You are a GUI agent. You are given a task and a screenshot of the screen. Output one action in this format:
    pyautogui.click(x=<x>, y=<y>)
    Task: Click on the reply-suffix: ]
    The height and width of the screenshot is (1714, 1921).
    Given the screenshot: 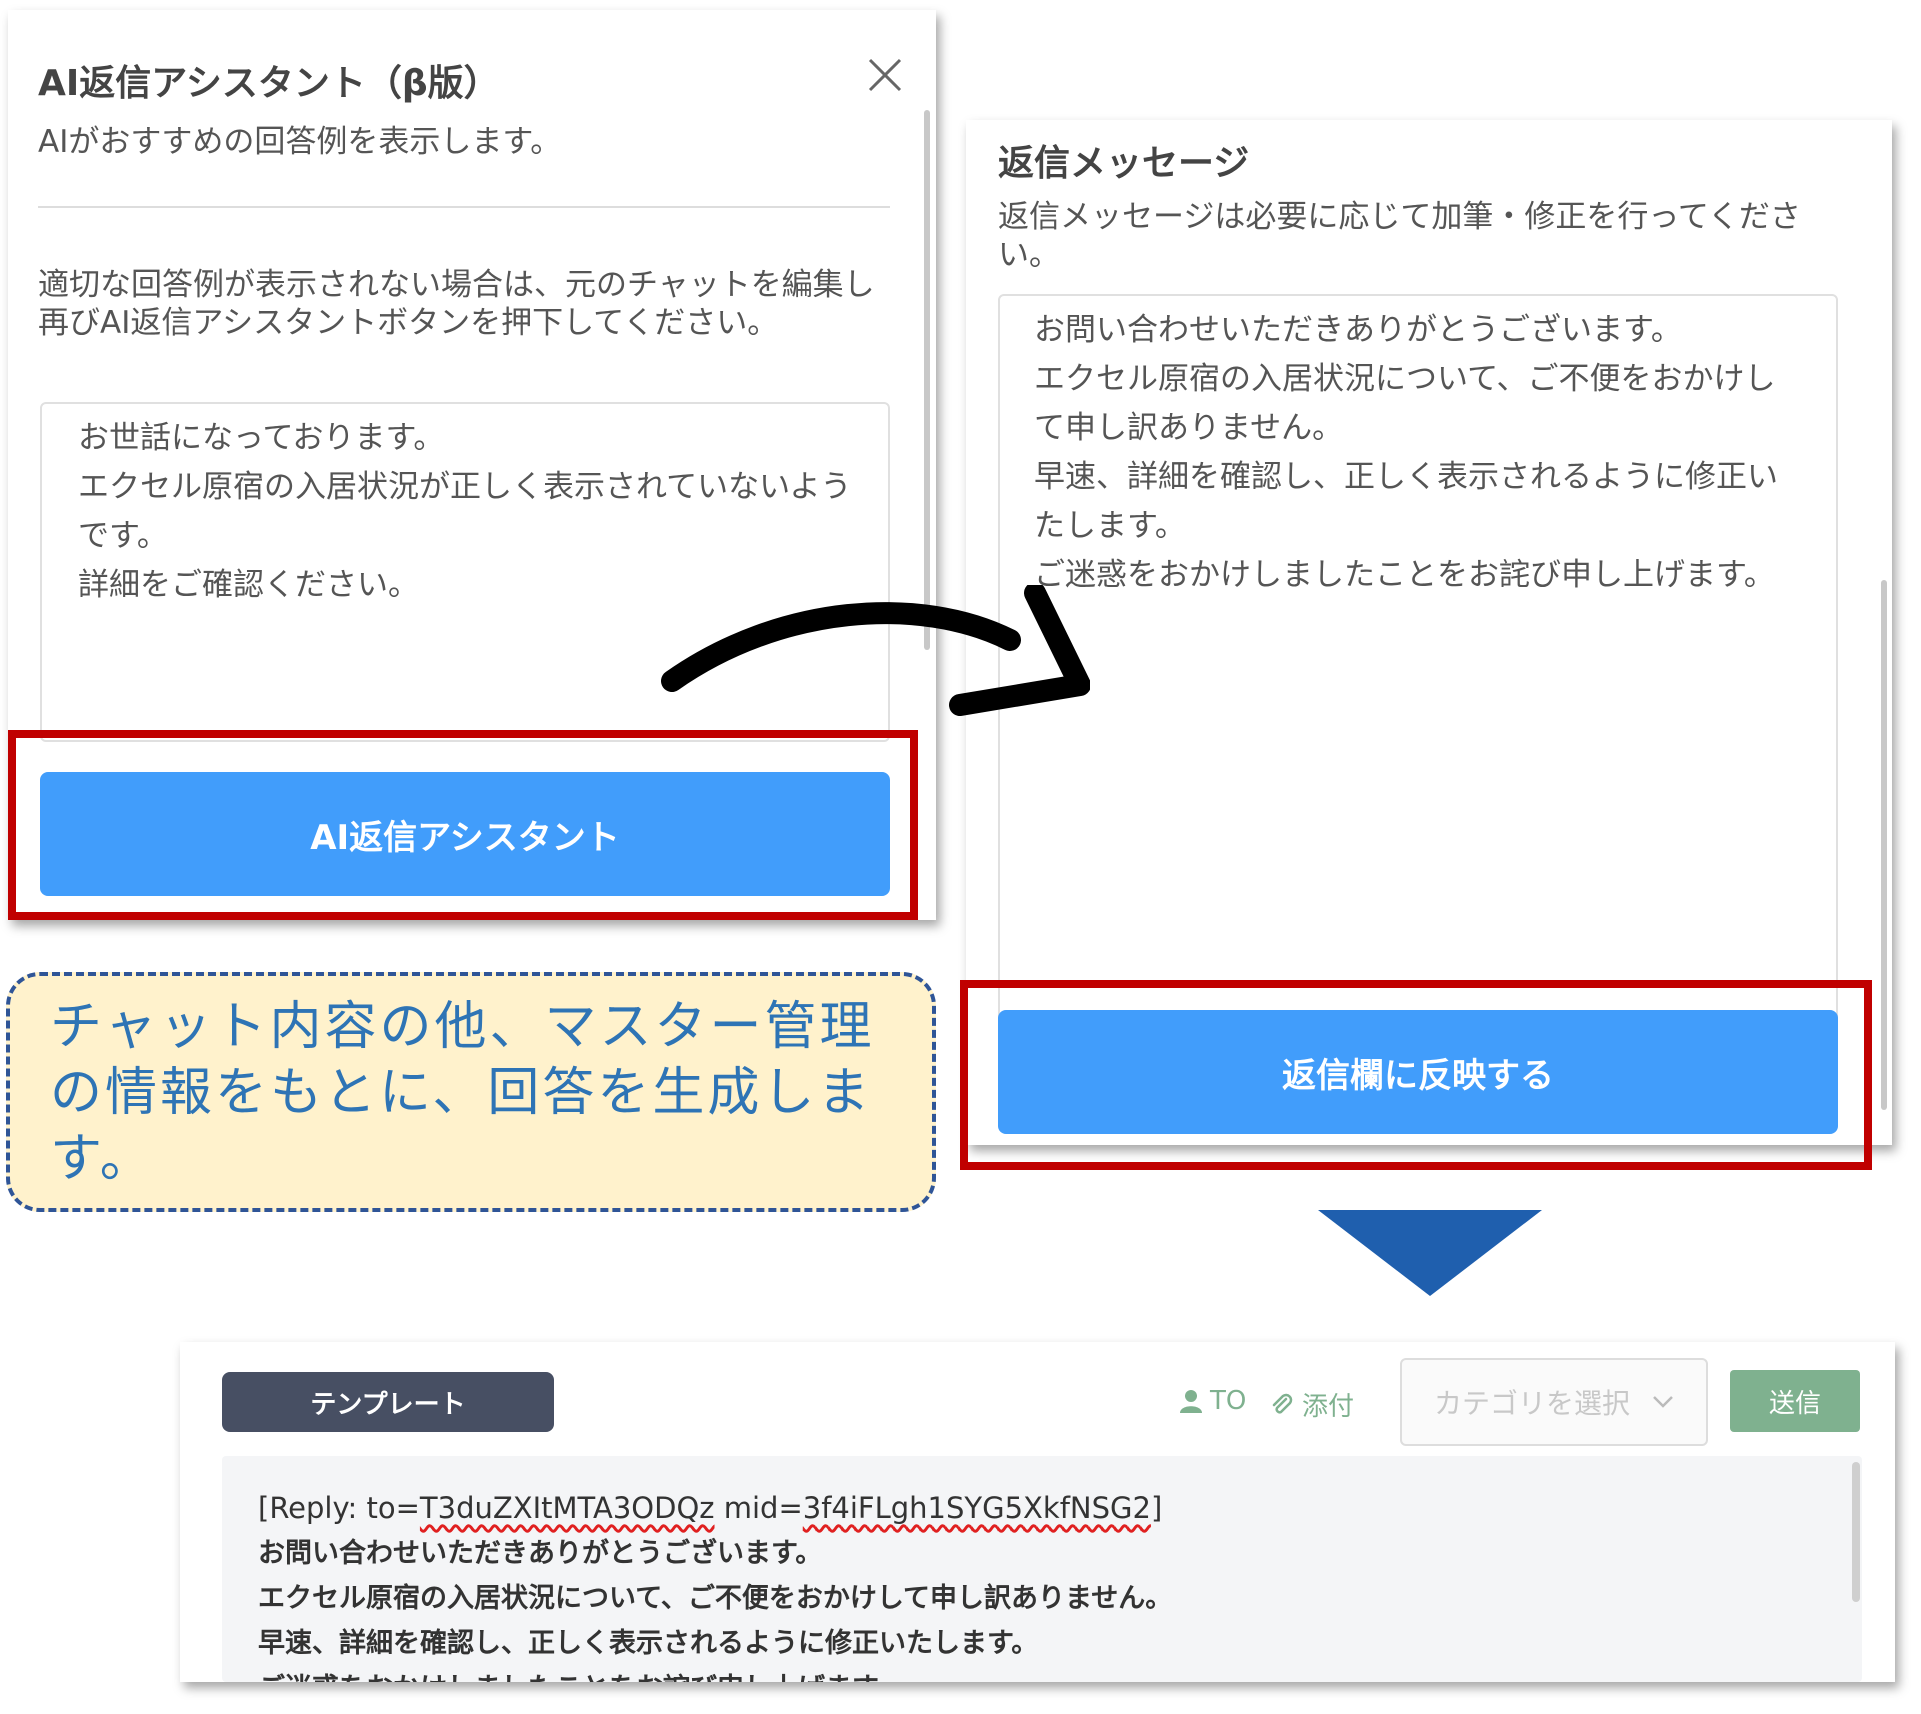 What is the action you would take?
    pyautogui.click(x=1156, y=1508)
    